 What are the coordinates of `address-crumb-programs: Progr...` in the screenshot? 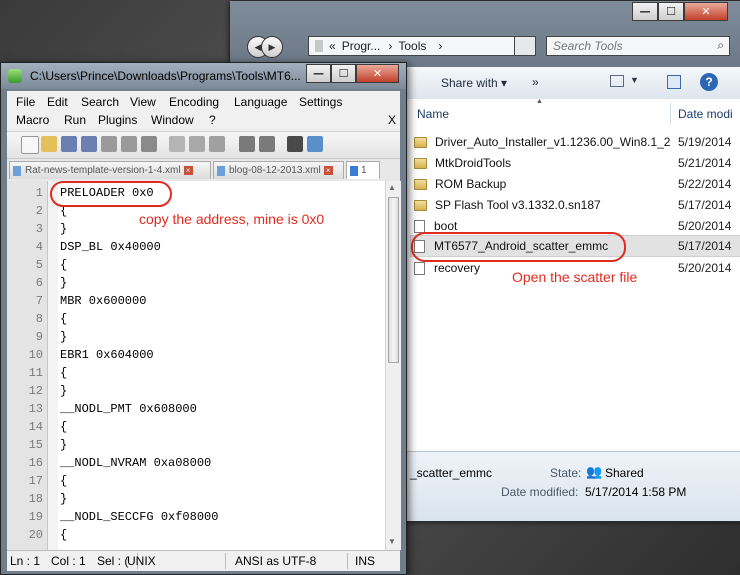 It's located at (361, 46).